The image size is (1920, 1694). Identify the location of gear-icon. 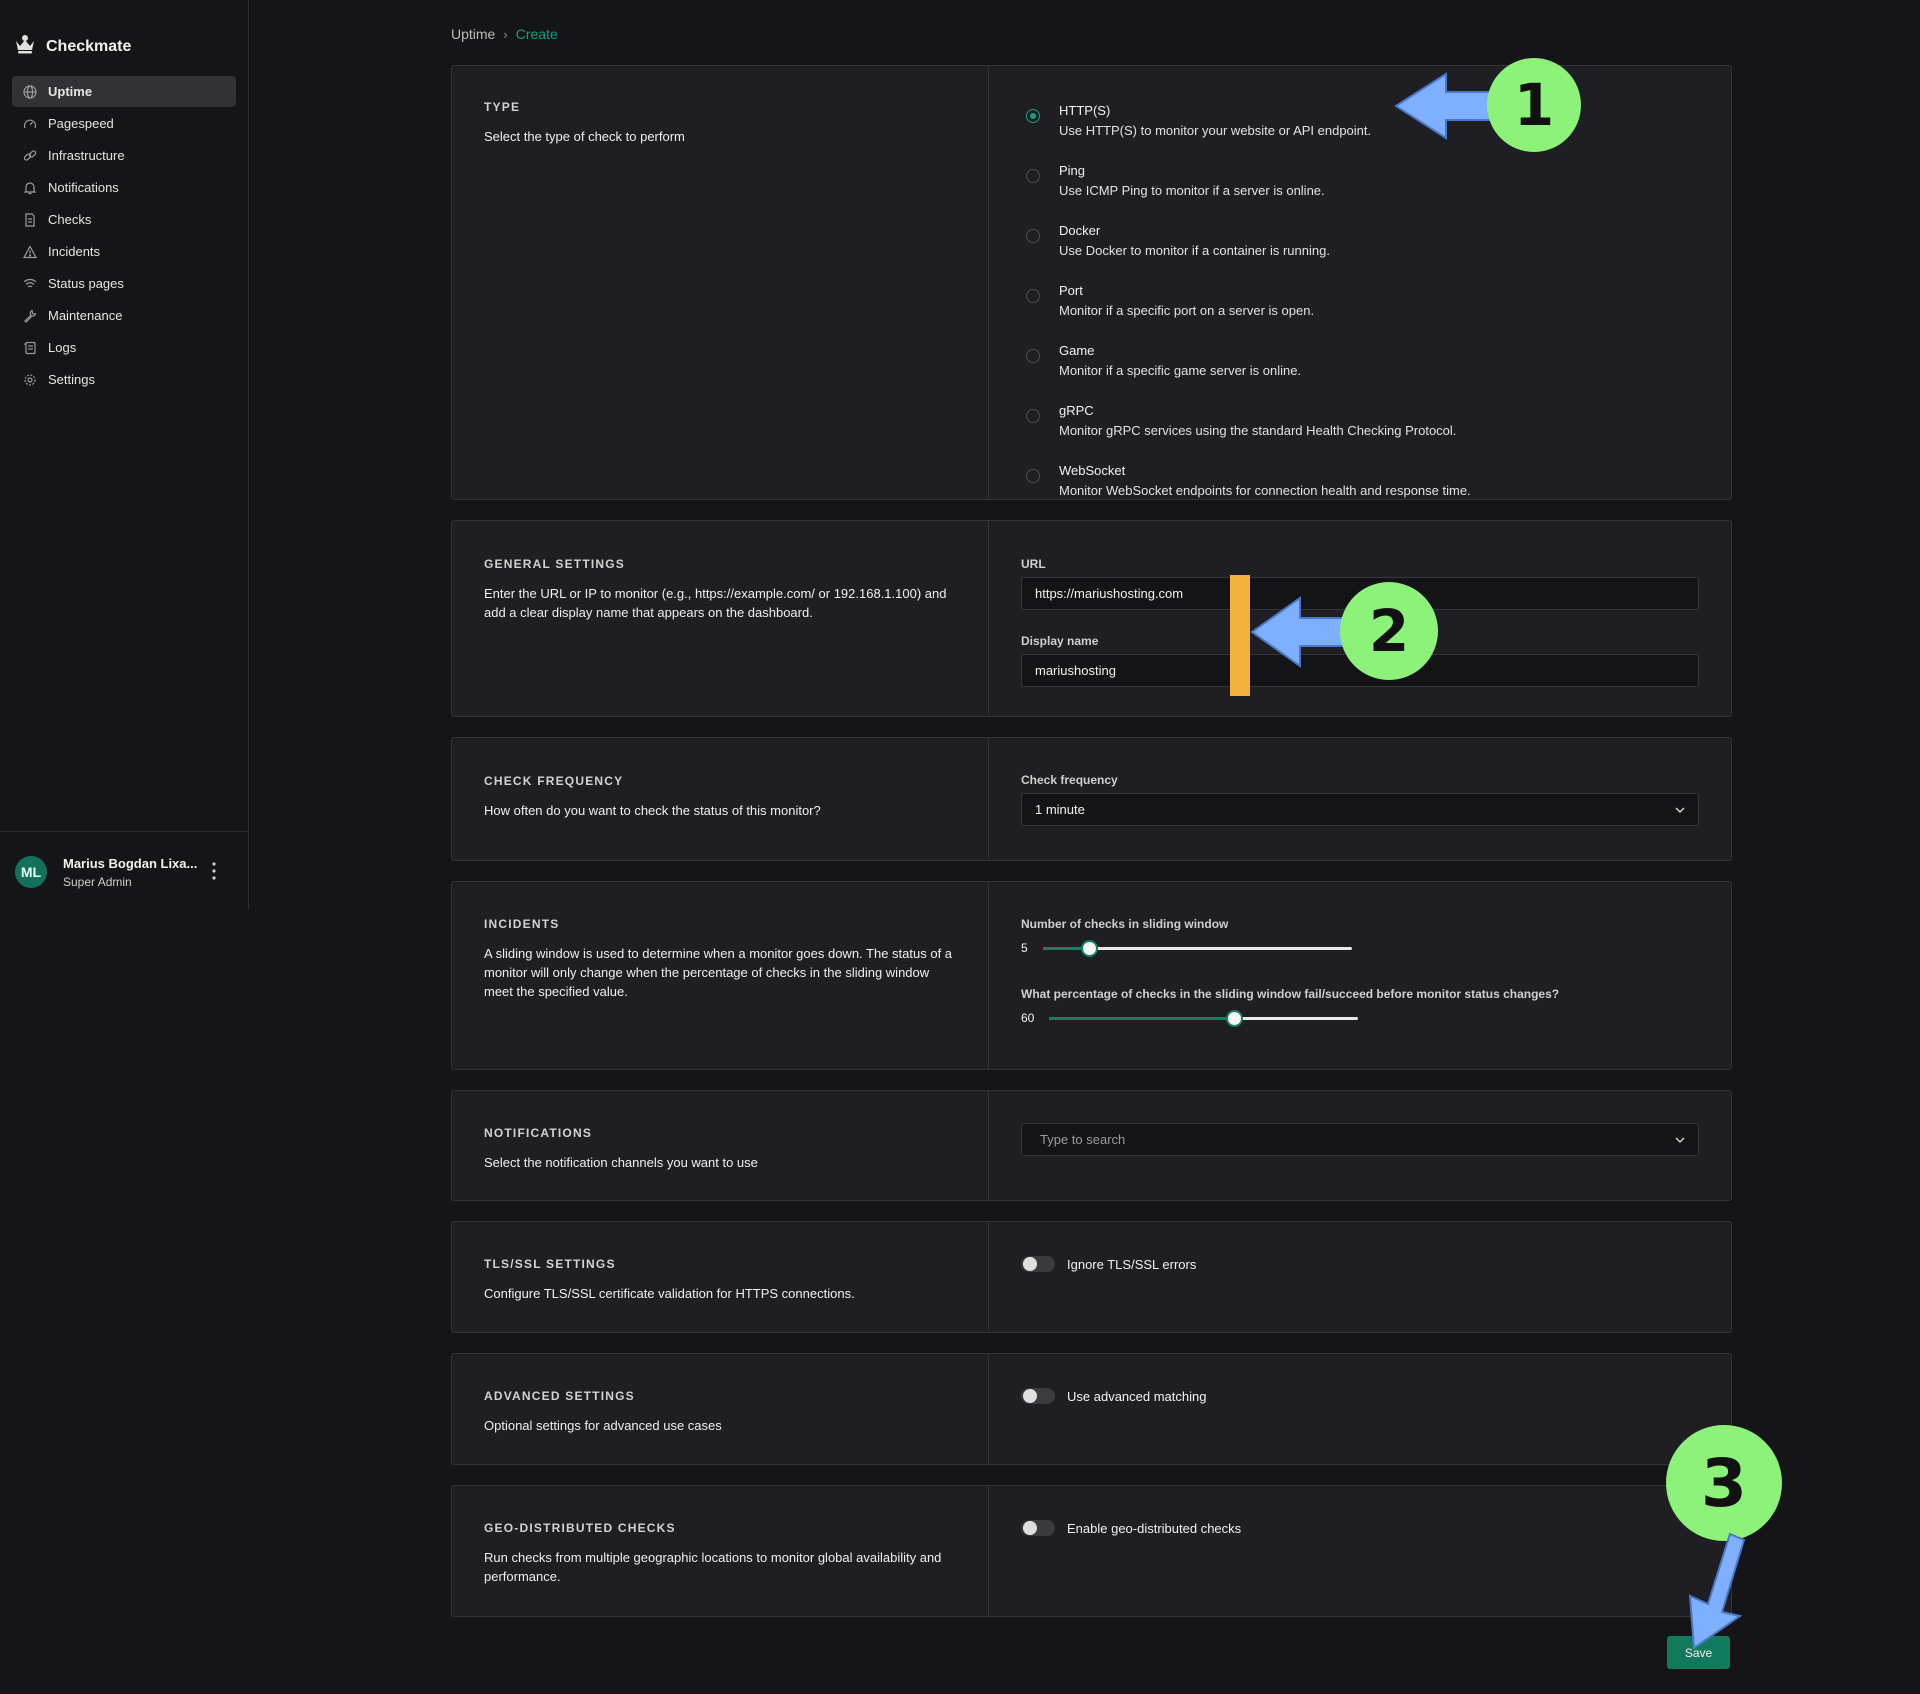
(30, 380).